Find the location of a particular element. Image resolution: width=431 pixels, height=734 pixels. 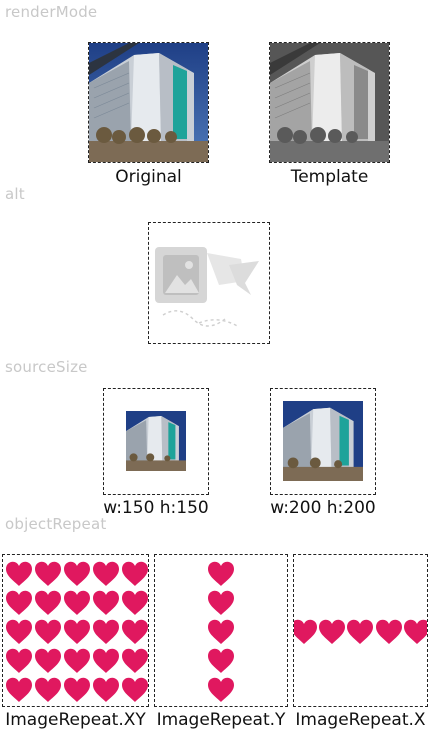

repeat-xy-caption: ImageRepeat.XY is located at coordinates (75, 720).